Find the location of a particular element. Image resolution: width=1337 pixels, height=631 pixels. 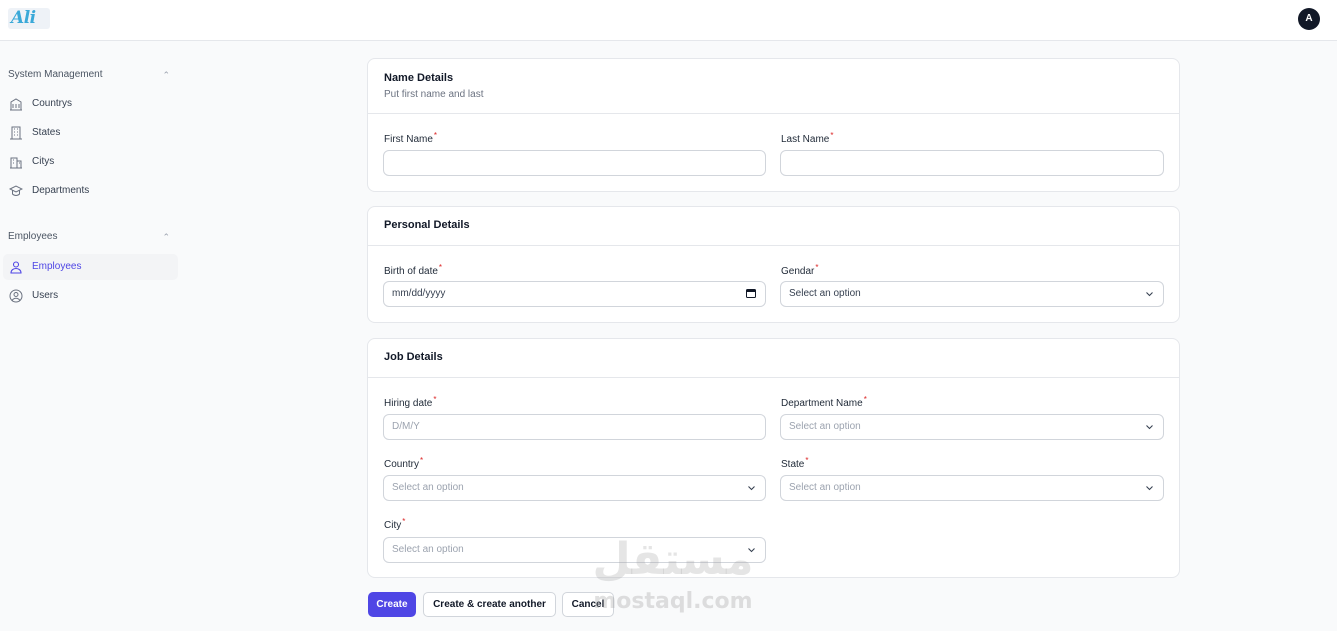

city-icon is located at coordinates (16, 163).